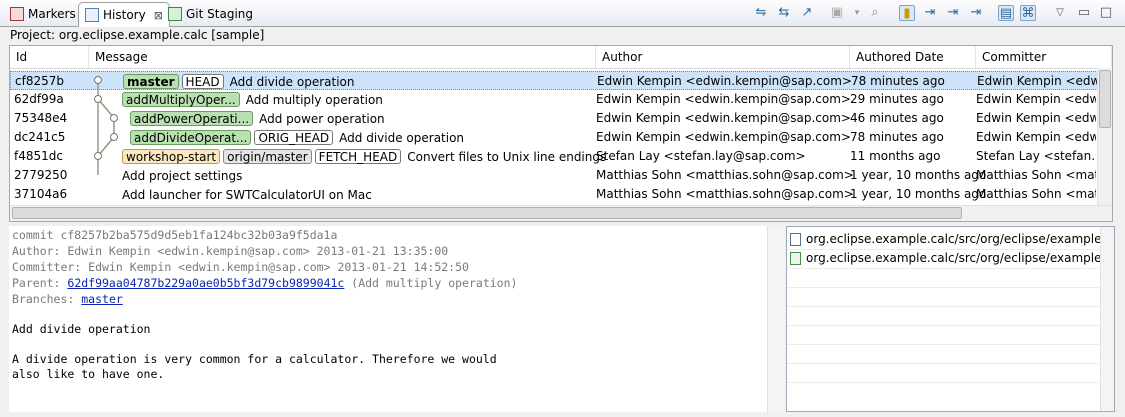 The height and width of the screenshot is (417, 1125). What do you see at coordinates (776, 319) in the screenshot?
I see `details-vertical-scrollbar` at bounding box center [776, 319].